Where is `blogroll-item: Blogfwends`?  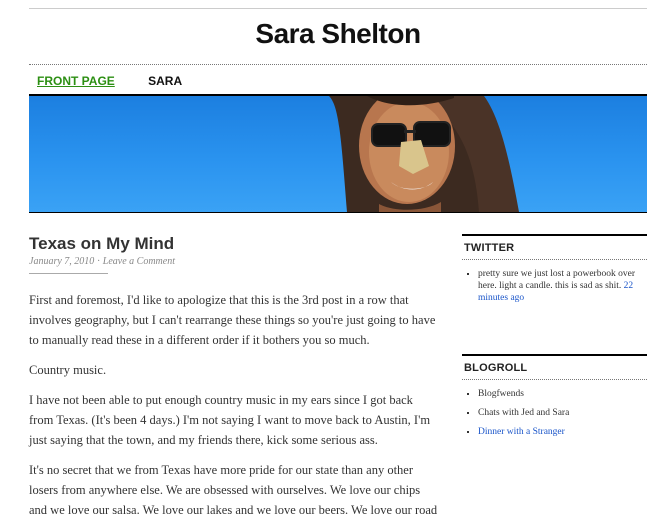 blogroll-item: Blogfwends is located at coordinates (562, 394).